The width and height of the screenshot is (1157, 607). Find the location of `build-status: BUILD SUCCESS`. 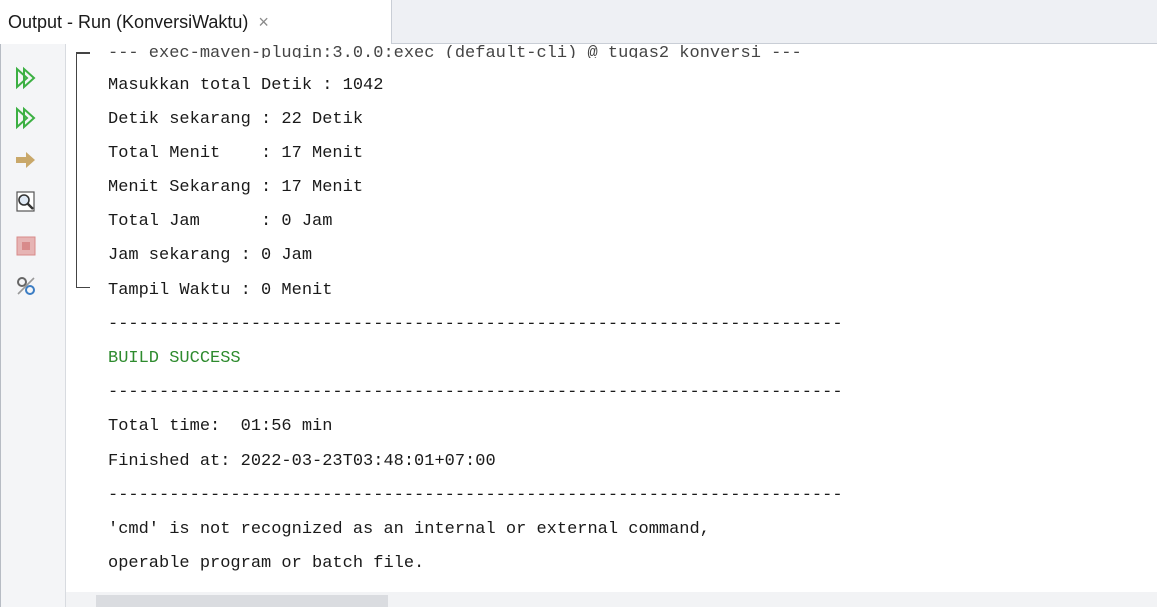

build-status: BUILD SUCCESS is located at coordinates (174, 358).